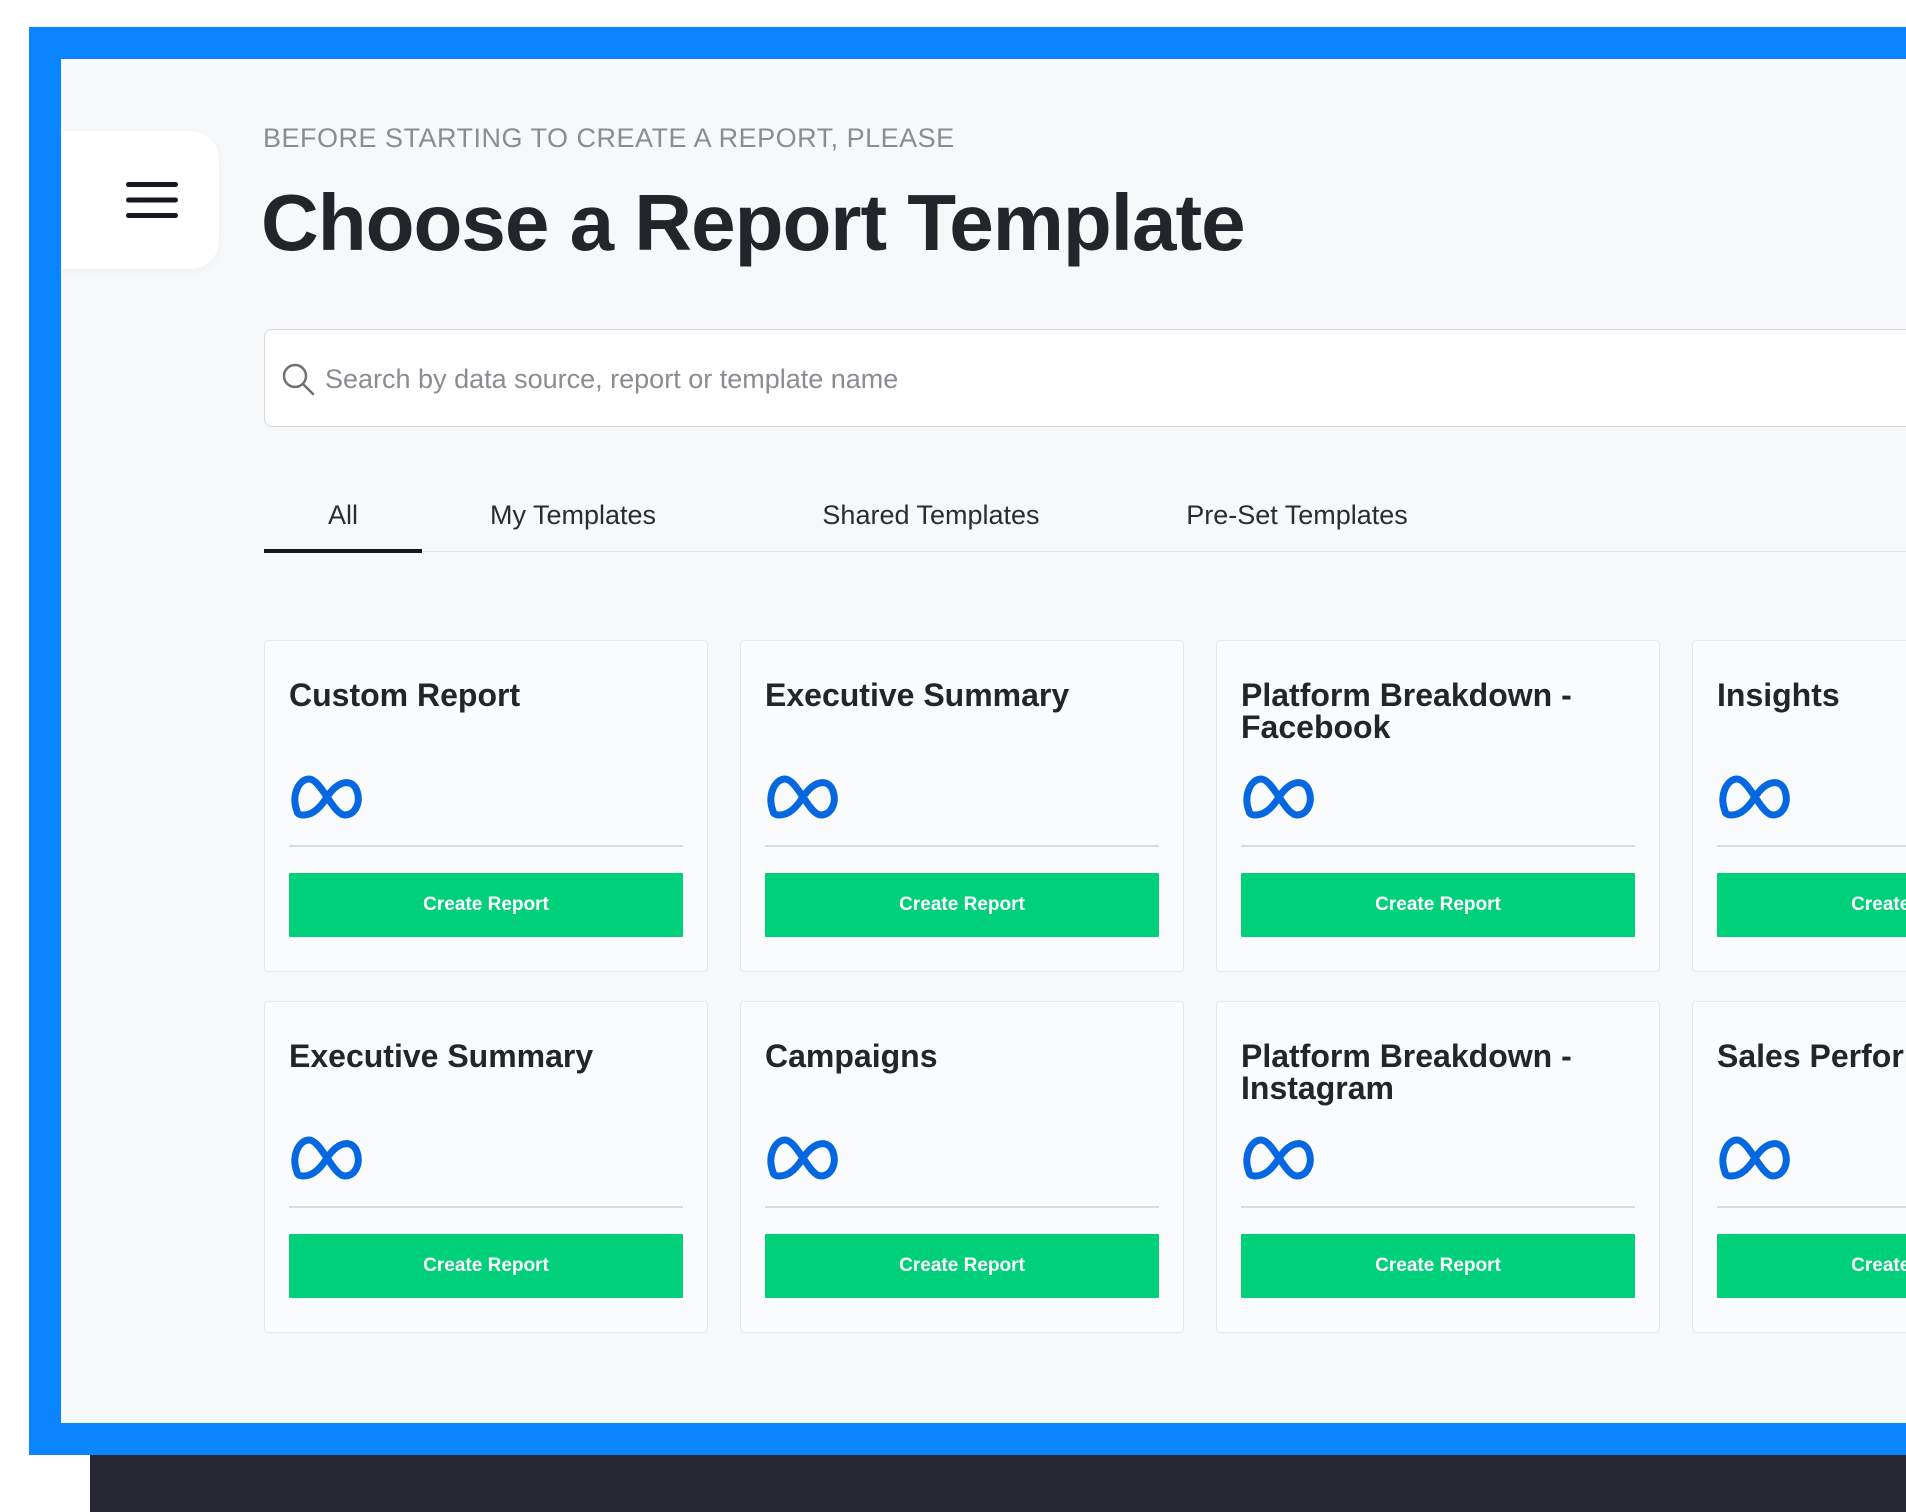 This screenshot has width=1906, height=1512. I want to click on search-icon, so click(298, 379).